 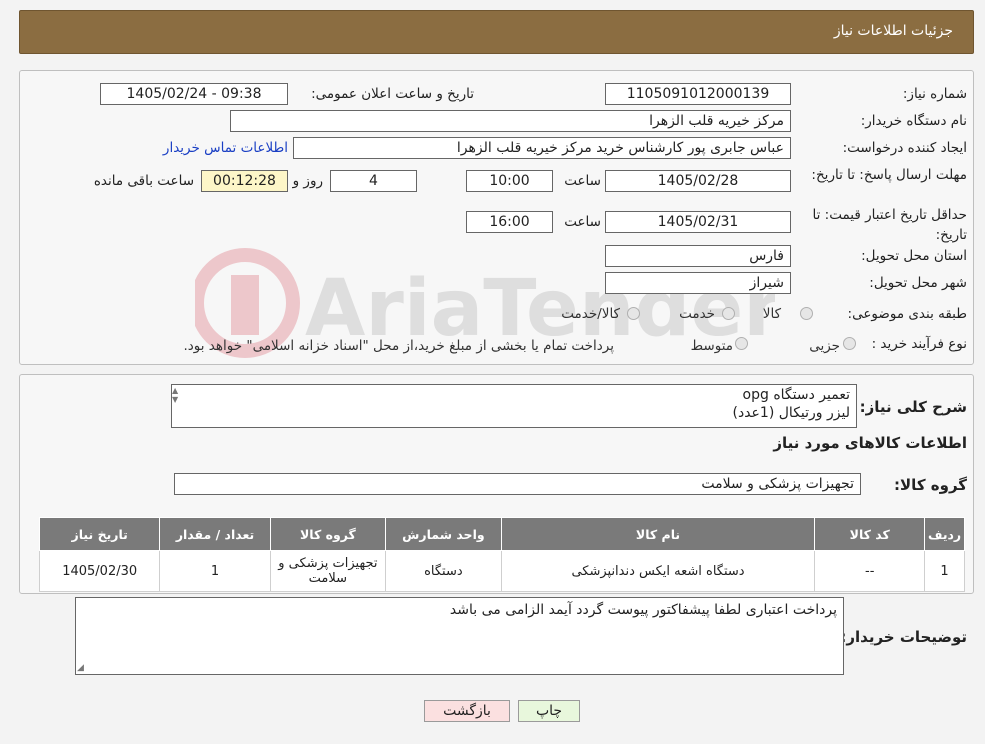 What do you see at coordinates (914, 256) in the screenshot?
I see `province-label: استان محل تحویل:` at bounding box center [914, 256].